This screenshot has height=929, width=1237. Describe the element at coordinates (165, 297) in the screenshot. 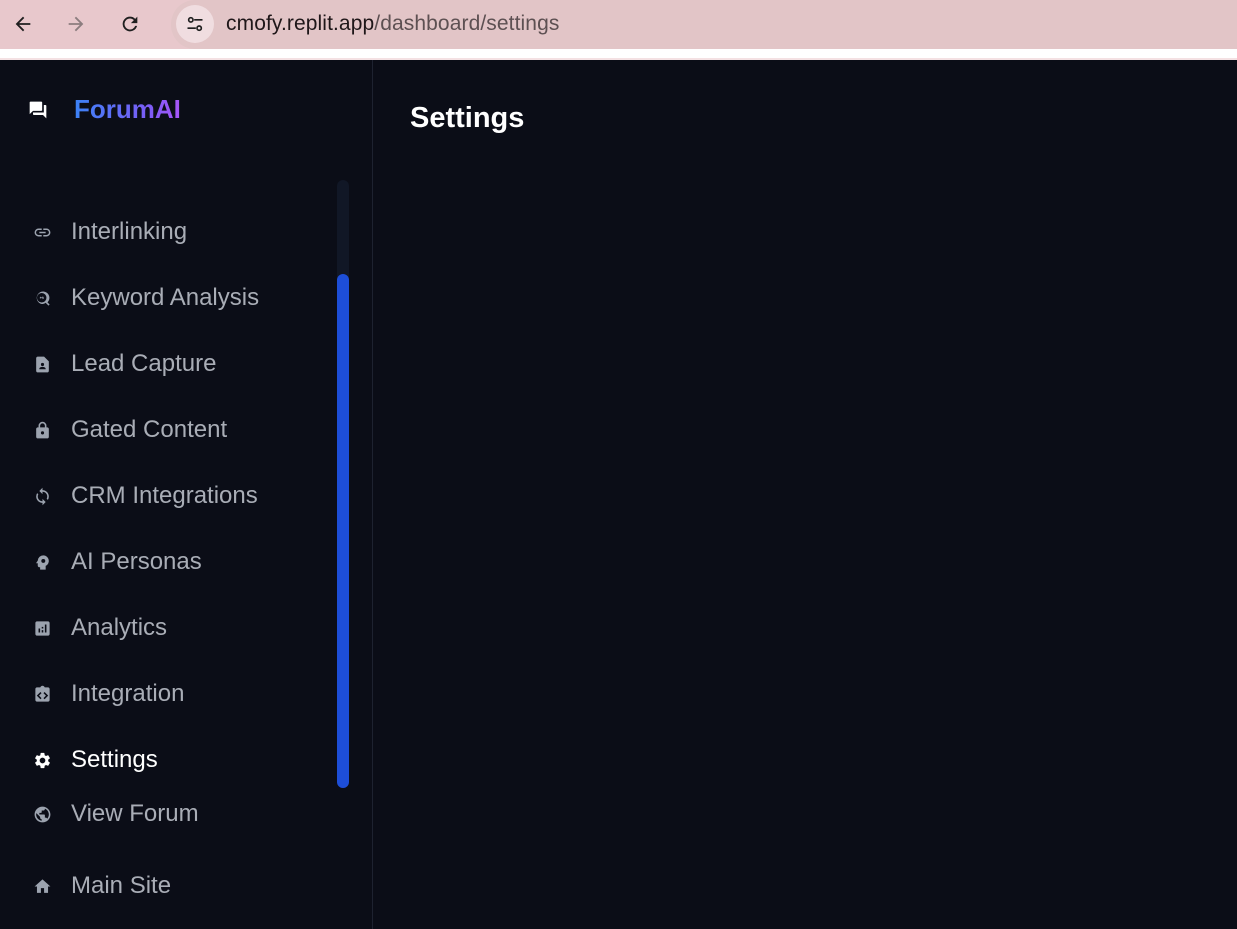

I see `sidebar-item-label: Keyword Analysis` at that location.